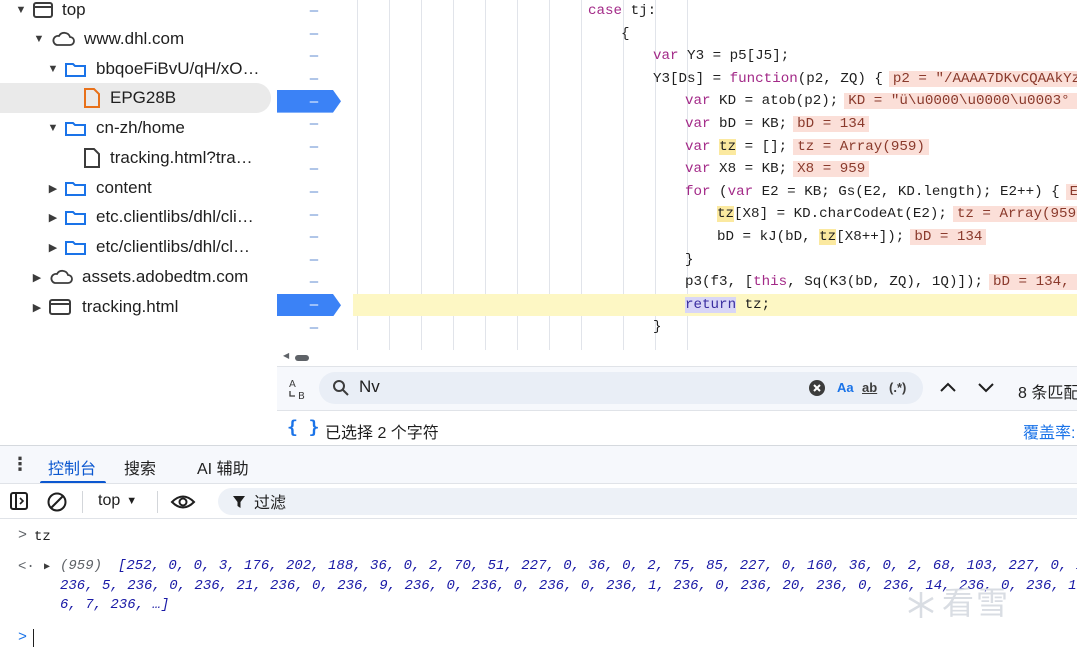 The width and height of the screenshot is (1077, 655). I want to click on snowflake-icon, so click(921, 605).